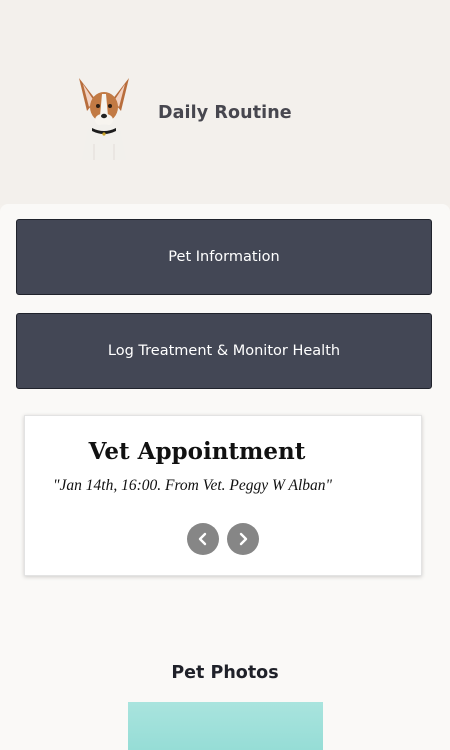 Image resolution: width=450 pixels, height=750 pixels. What do you see at coordinates (225, 113) in the screenshot?
I see `page-title: Daily Routine` at bounding box center [225, 113].